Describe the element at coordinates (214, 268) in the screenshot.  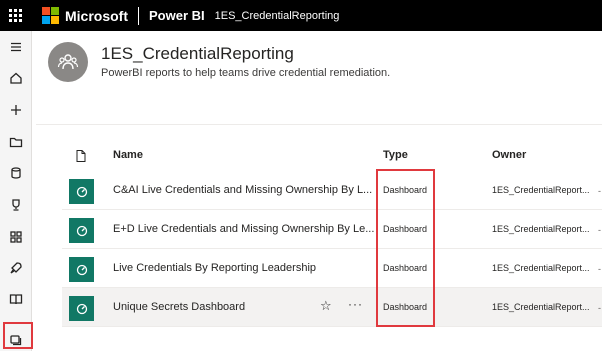
I see `item-name-link: Live Credentials By Reporting Leadership` at that location.